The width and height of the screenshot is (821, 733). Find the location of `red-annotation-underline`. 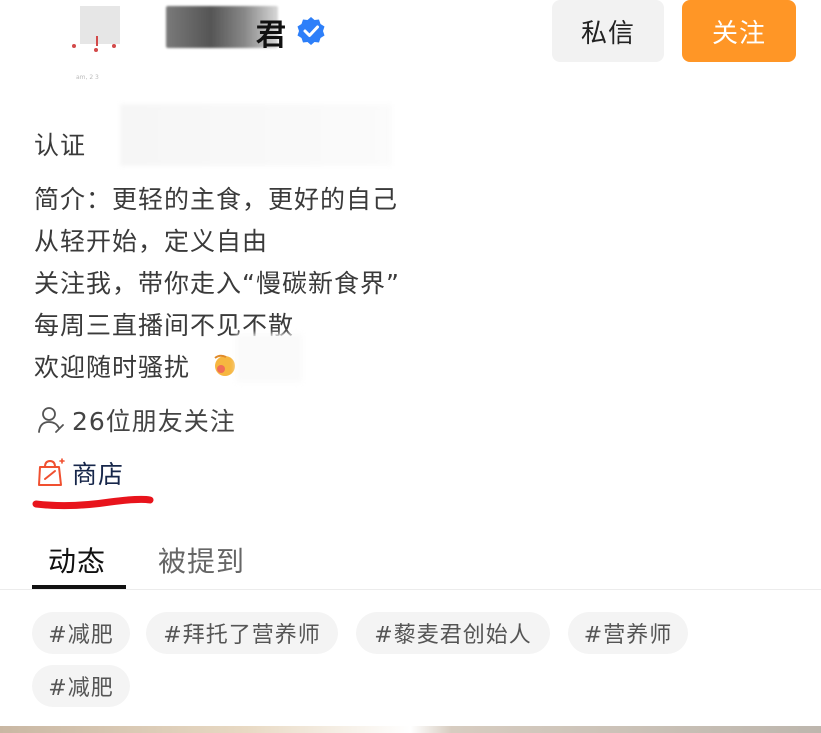

red-annotation-underline is located at coordinates (93, 502).